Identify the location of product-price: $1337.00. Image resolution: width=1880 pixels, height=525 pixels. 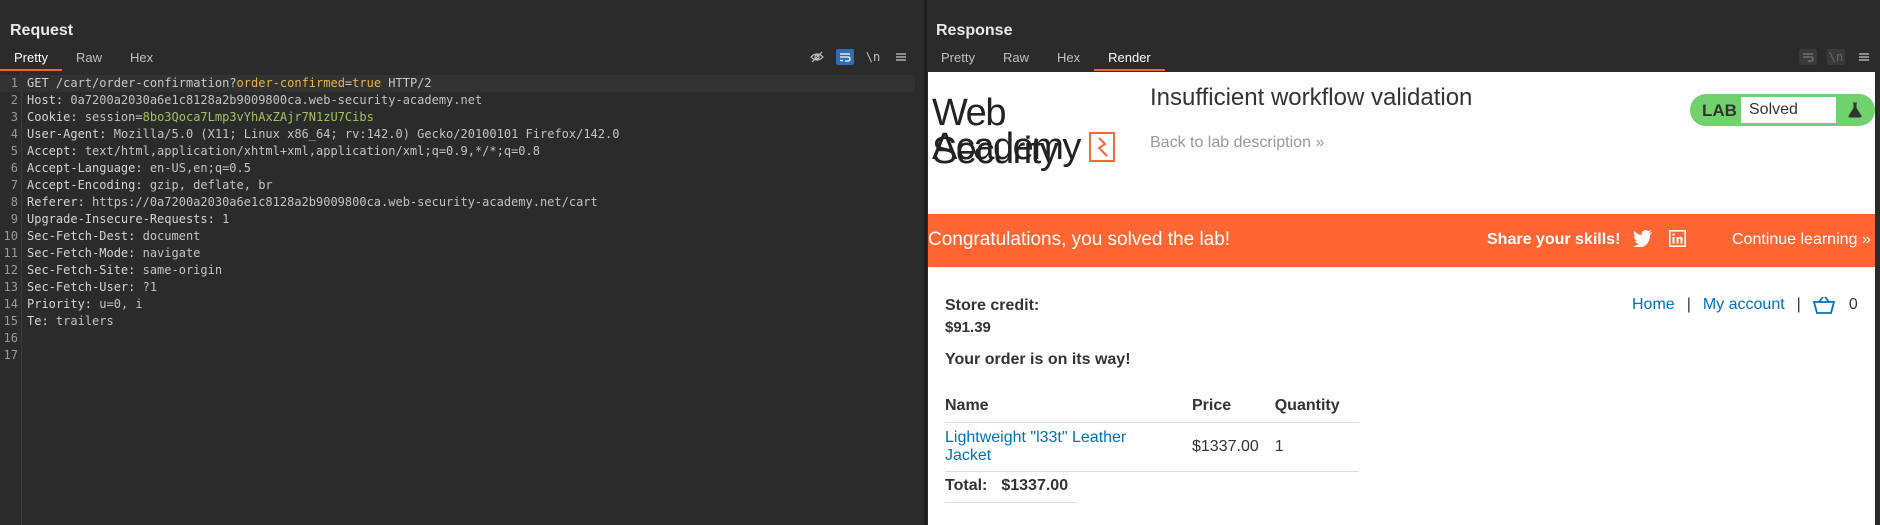
(1233, 447).